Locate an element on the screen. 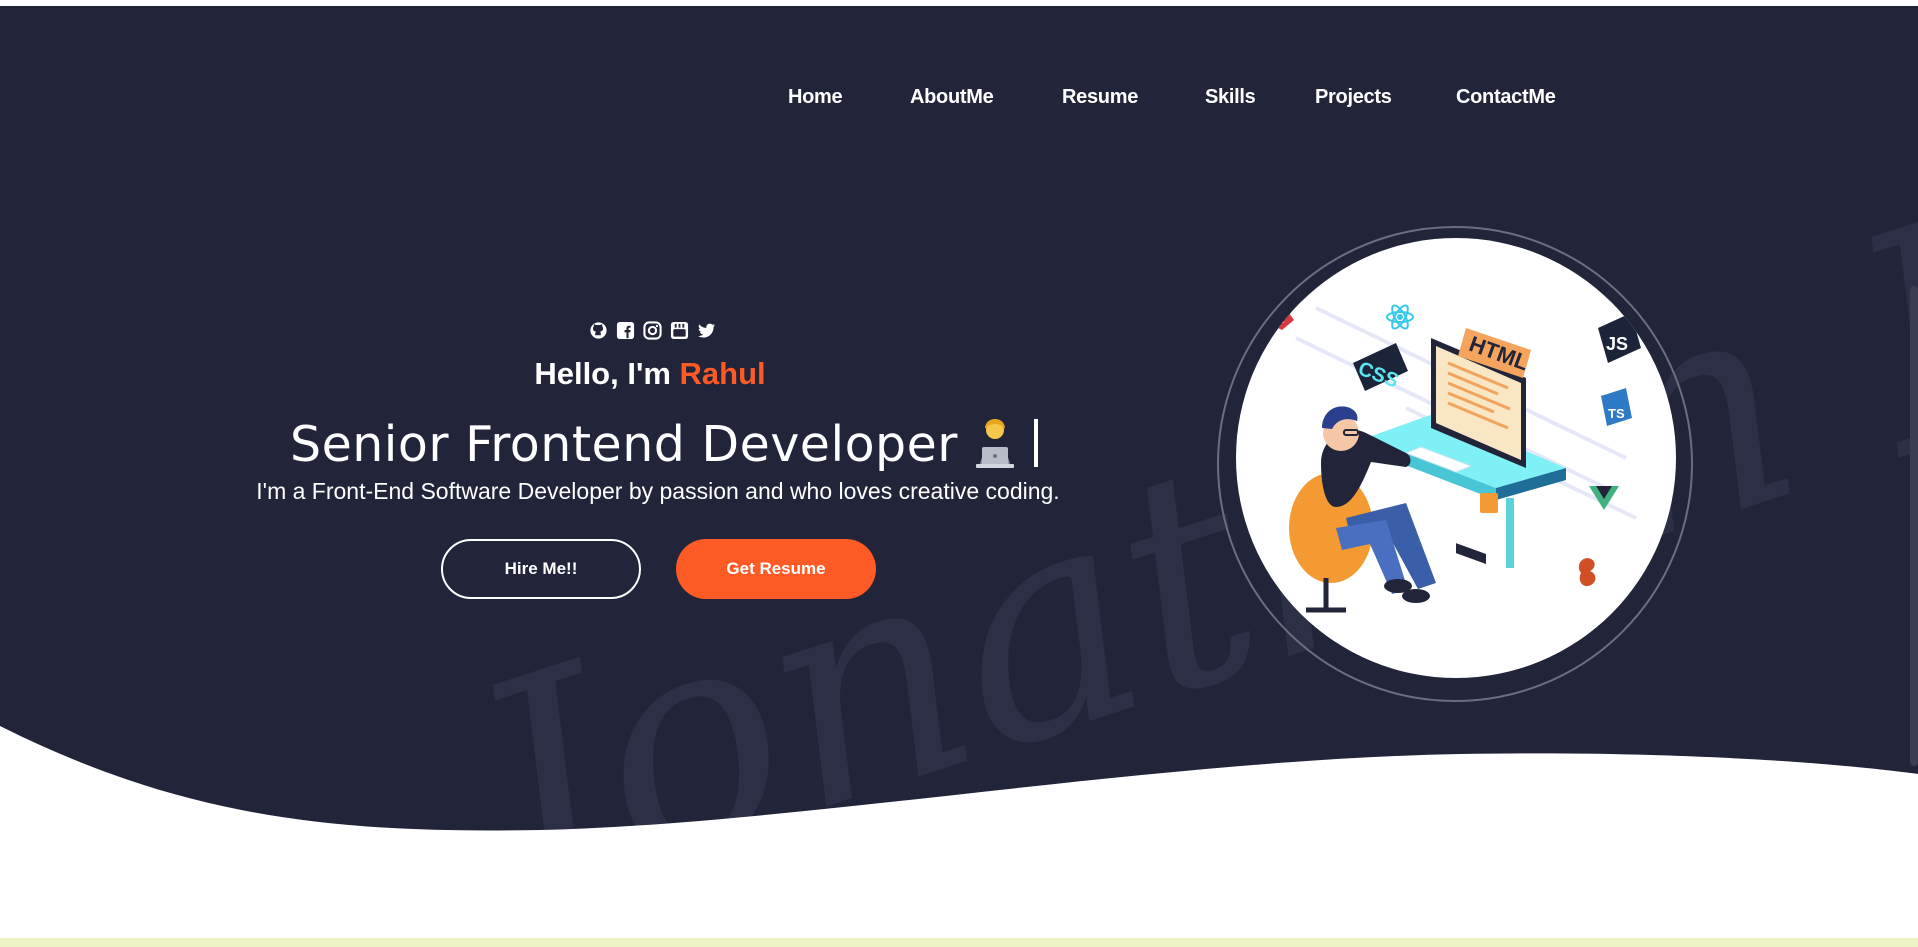  nav-contactme: ContactMe is located at coordinates (1506, 97).